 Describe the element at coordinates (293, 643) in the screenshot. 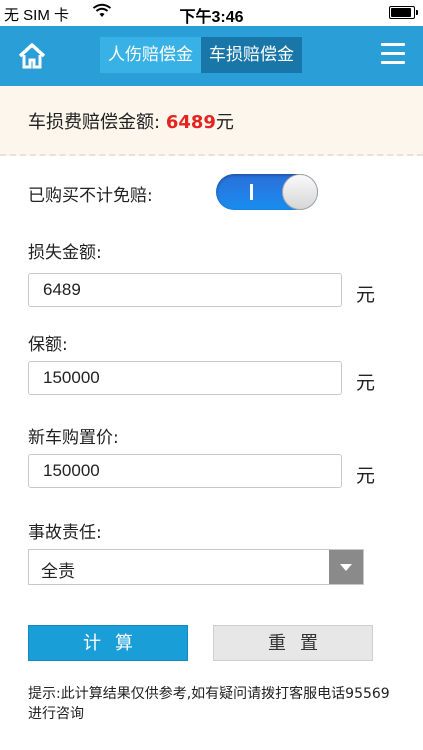

I see `reset-button: 重置` at that location.